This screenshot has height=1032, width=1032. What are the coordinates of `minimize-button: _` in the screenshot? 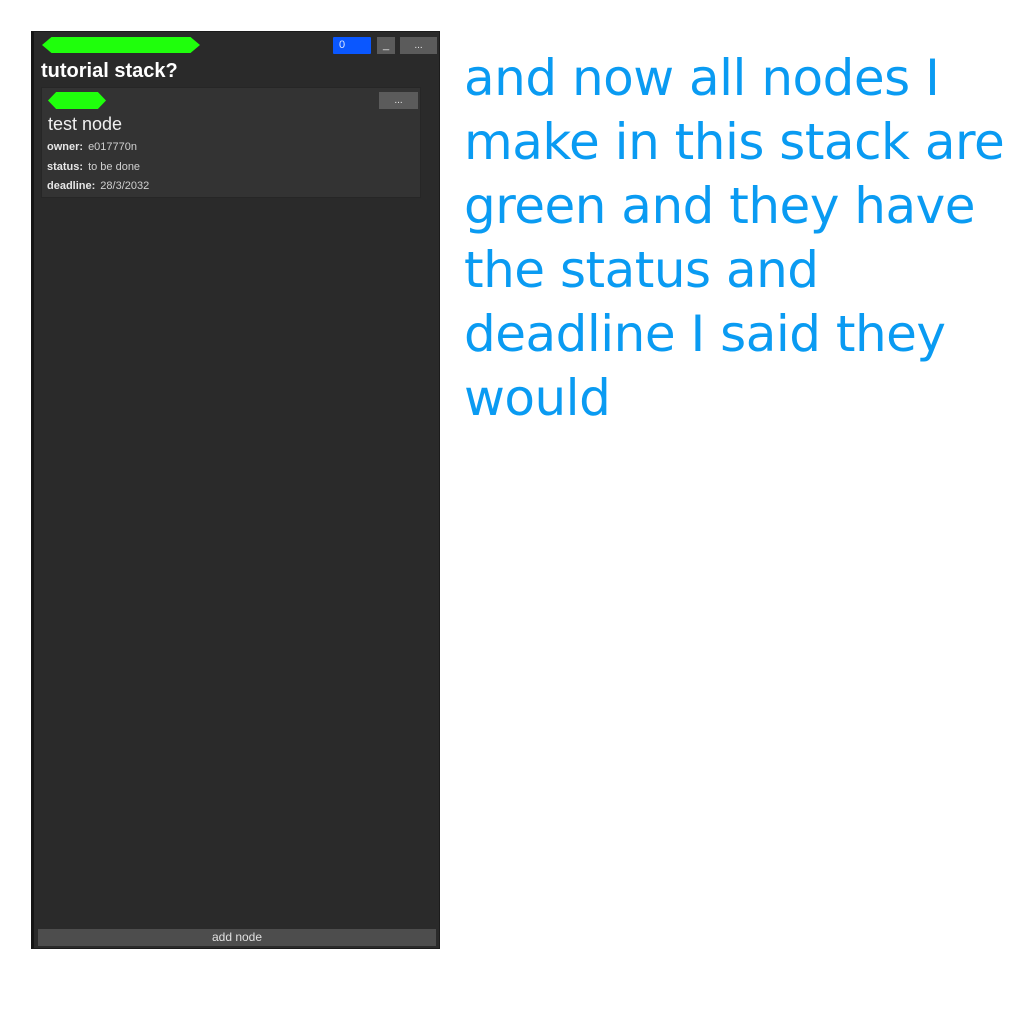 It's located at (386, 45).